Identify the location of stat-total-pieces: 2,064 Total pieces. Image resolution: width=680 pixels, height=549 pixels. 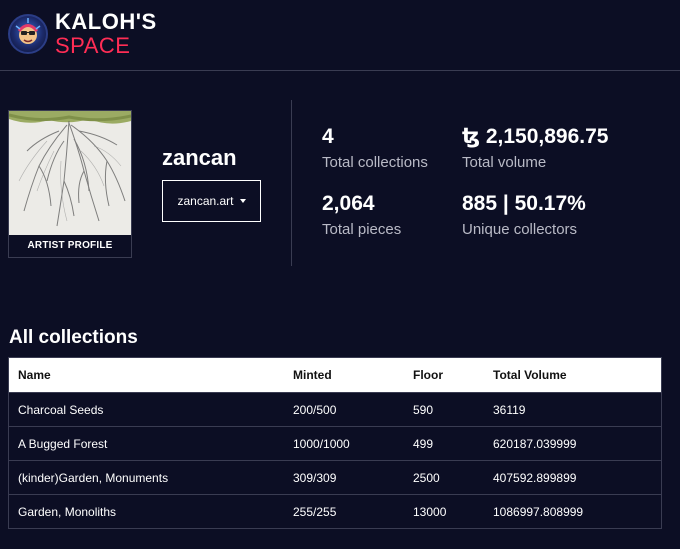
(361, 215).